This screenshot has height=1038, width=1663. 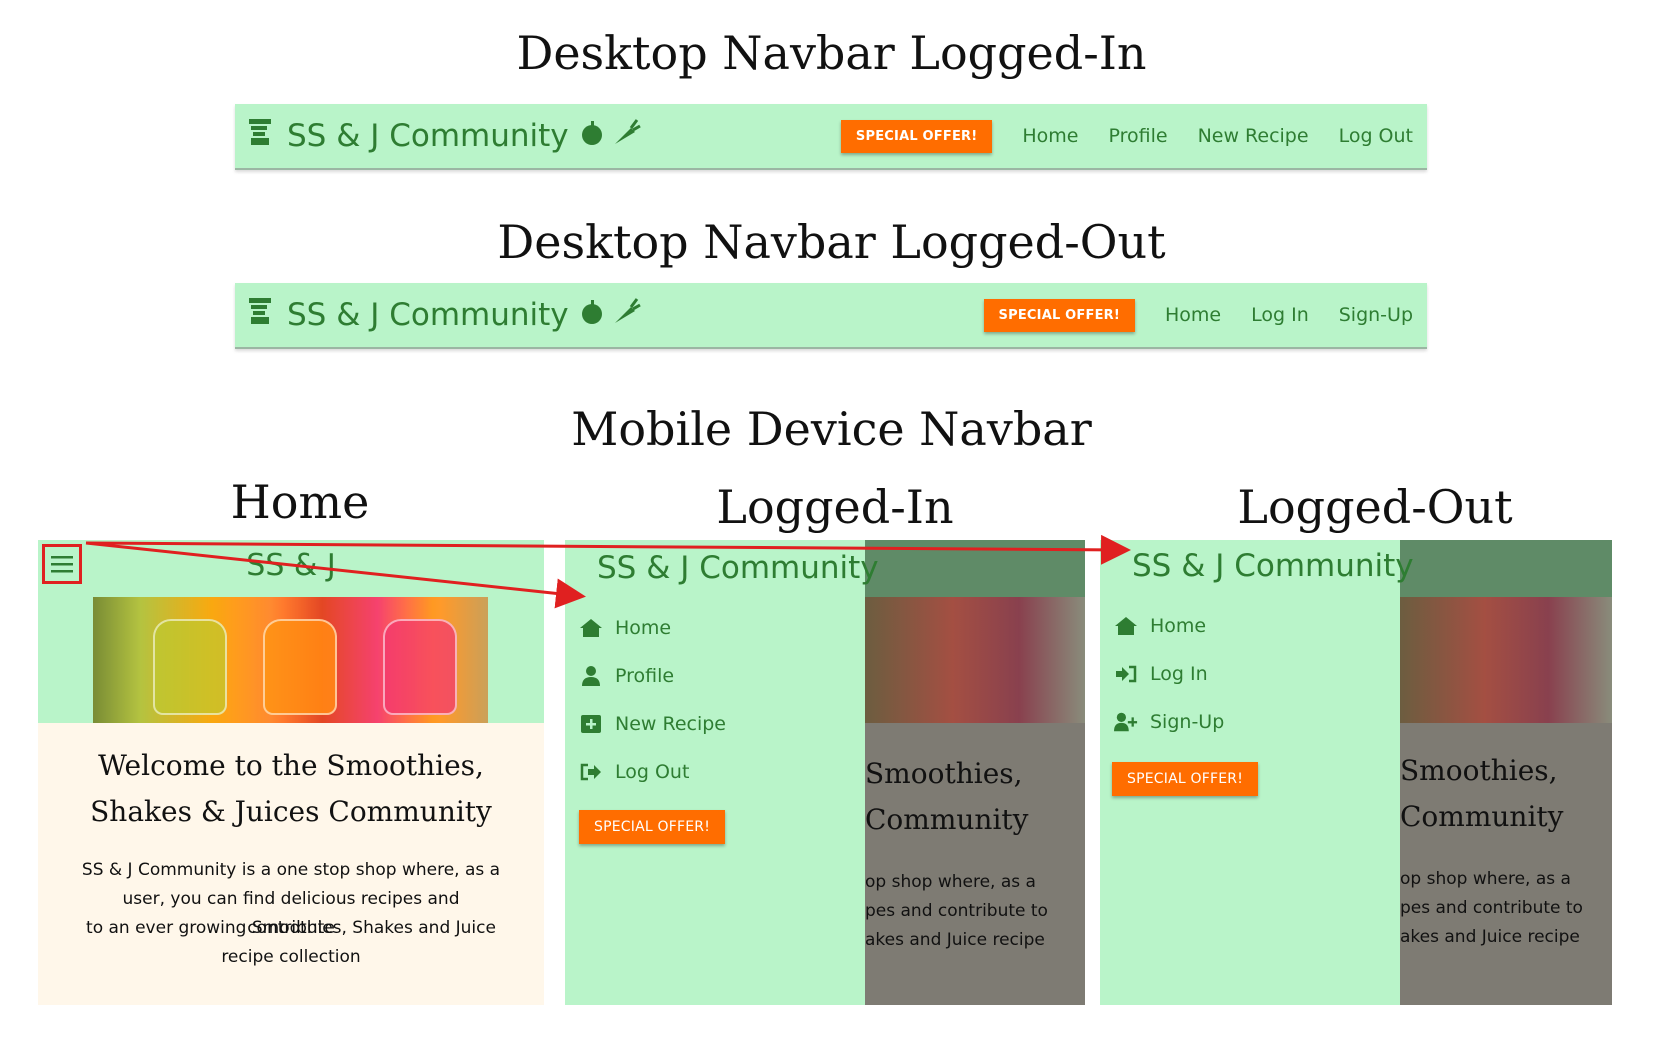 What do you see at coordinates (335, 575) in the screenshot?
I see `arrow-to-logged-in` at bounding box center [335, 575].